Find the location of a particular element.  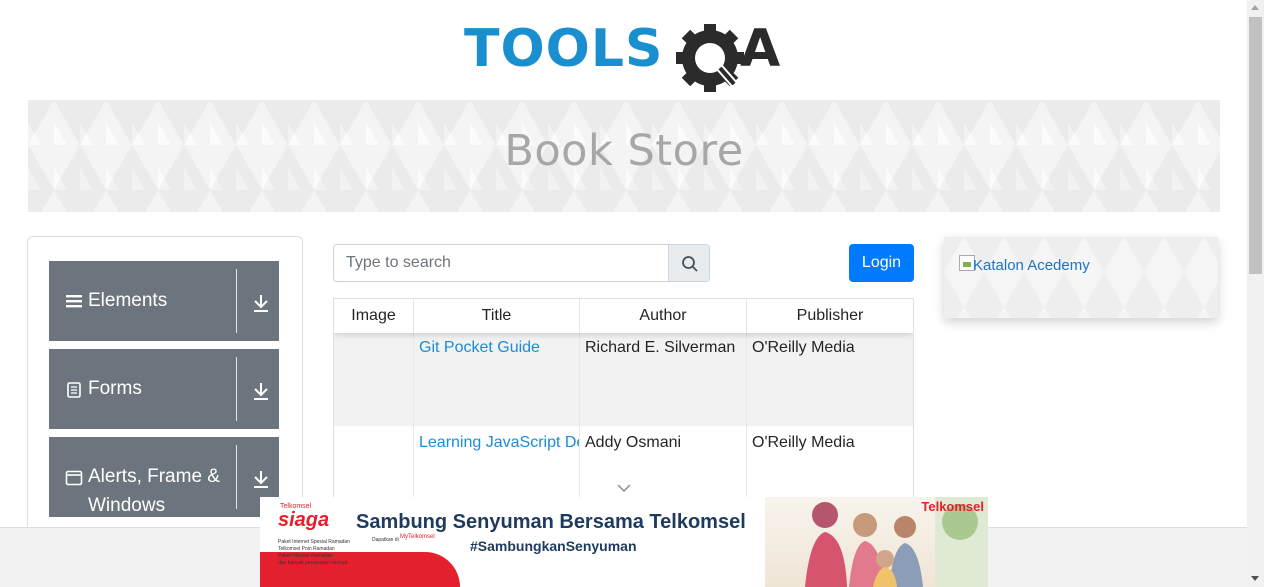

document-icon is located at coordinates (74, 390).